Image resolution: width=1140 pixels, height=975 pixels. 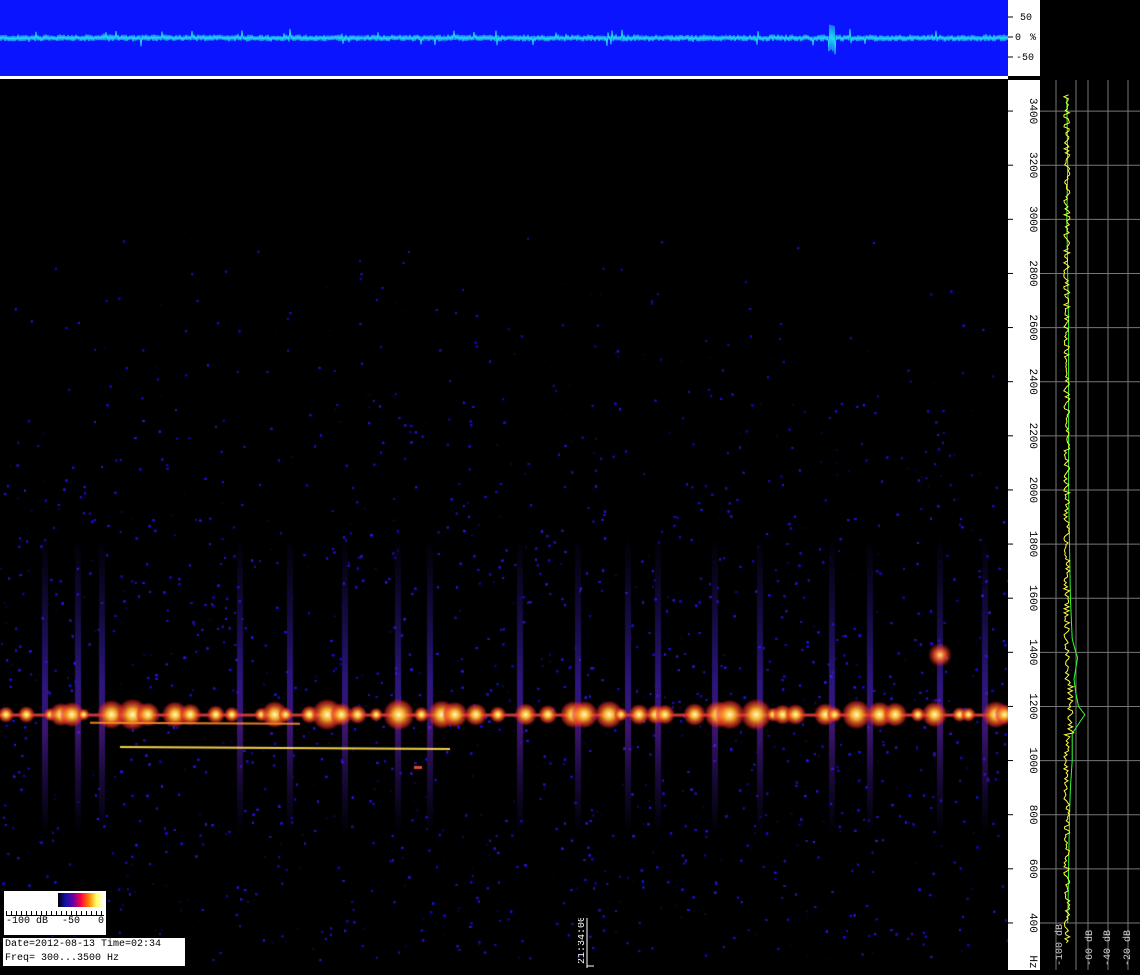 What do you see at coordinates (1032, 598) in the screenshot?
I see `freq-tick-label: 1600` at bounding box center [1032, 598].